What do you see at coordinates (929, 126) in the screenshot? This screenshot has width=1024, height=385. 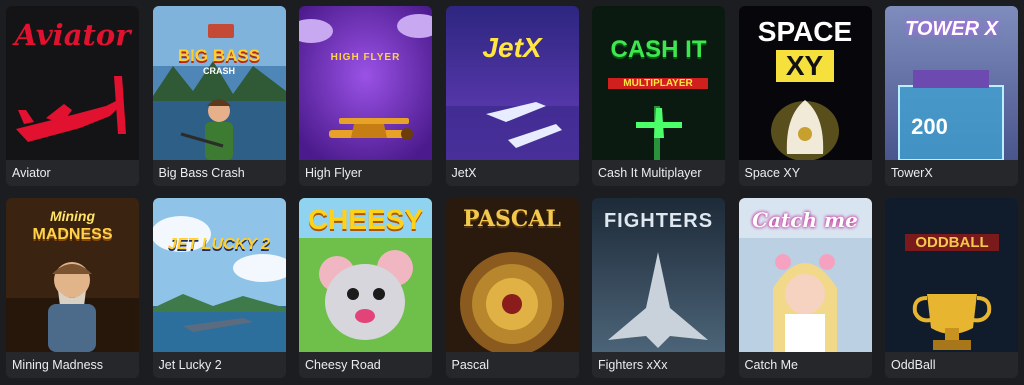 I see `tower-counter: 200` at bounding box center [929, 126].